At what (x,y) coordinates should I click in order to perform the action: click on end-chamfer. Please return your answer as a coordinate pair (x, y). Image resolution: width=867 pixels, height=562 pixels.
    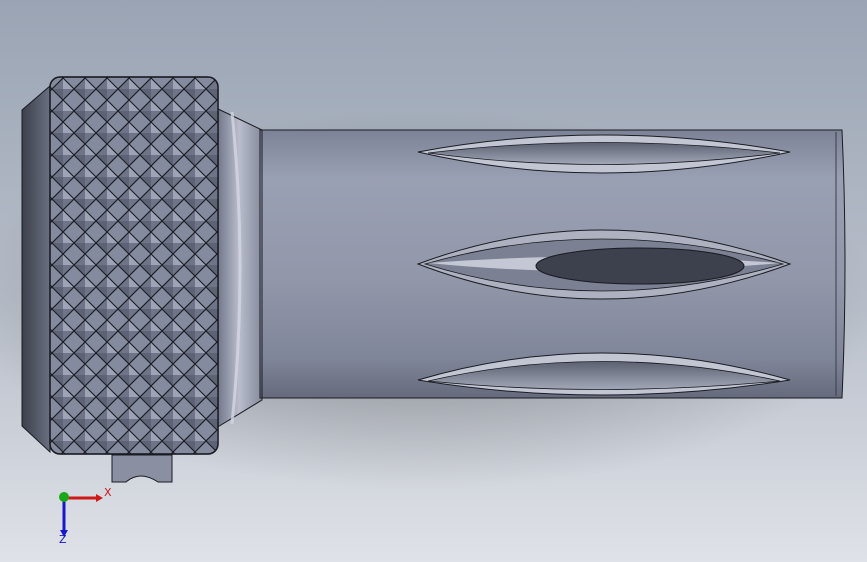
    Looking at the image, I should click on (36, 269).